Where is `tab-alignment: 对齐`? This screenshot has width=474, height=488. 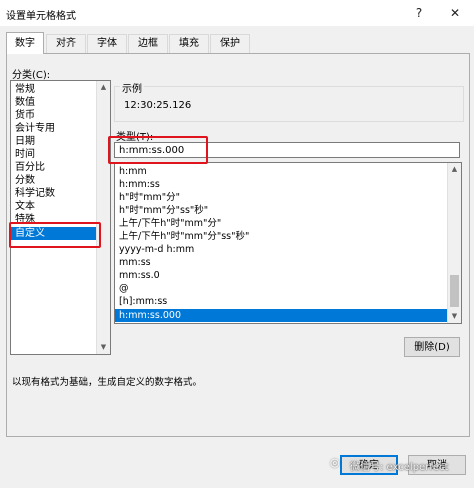 tab-alignment: 对齐 is located at coordinates (66, 43).